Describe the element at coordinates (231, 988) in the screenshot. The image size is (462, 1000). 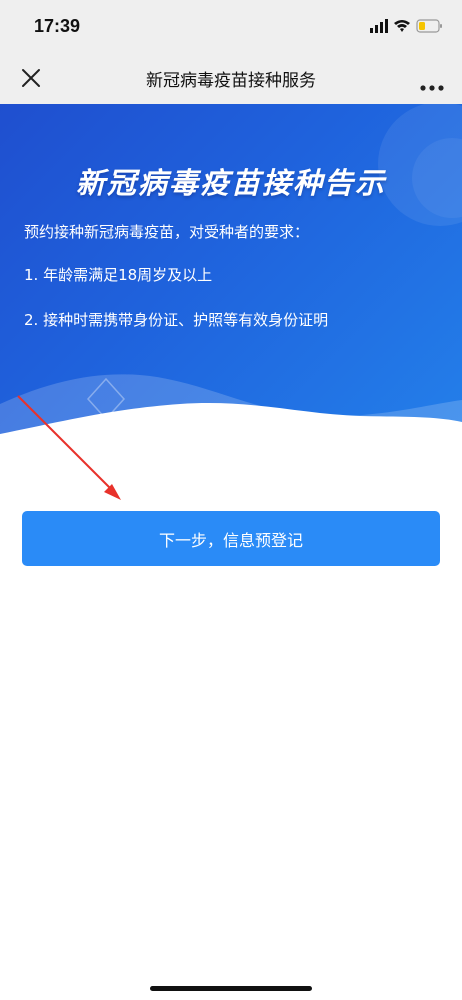
I see `home-indicator` at that location.